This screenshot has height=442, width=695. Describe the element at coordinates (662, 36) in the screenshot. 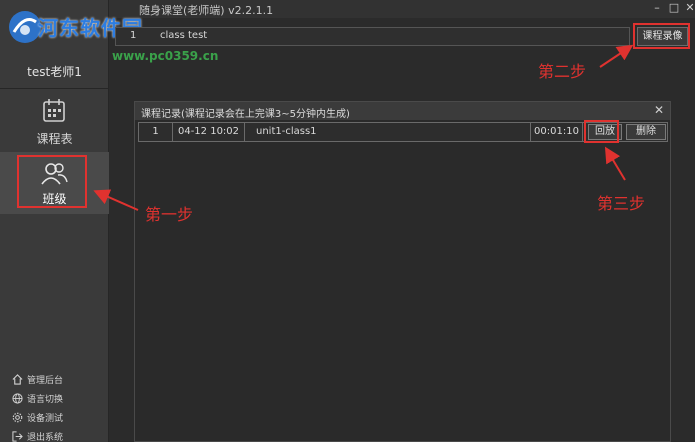

I see `course-recording-button: 课程录像` at that location.